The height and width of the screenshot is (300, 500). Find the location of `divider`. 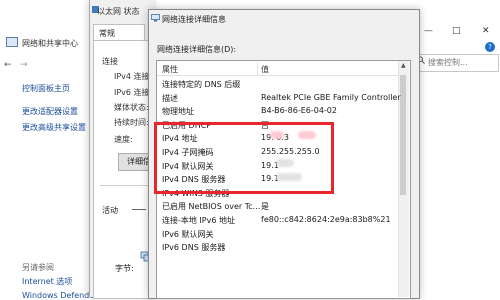

divider is located at coordinates (127, 185).